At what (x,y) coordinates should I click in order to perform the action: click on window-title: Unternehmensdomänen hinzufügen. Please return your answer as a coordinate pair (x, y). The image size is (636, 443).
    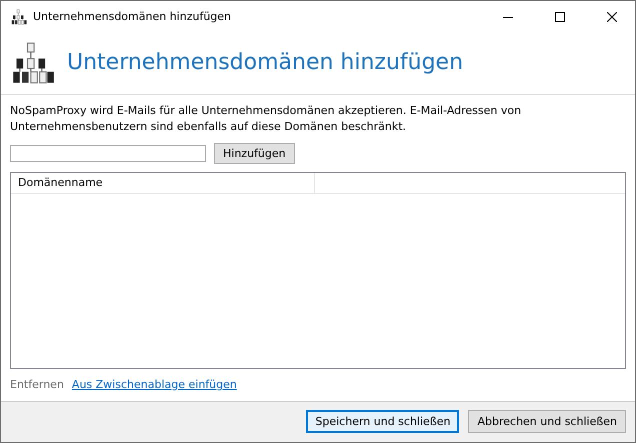
    Looking at the image, I should click on (132, 16).